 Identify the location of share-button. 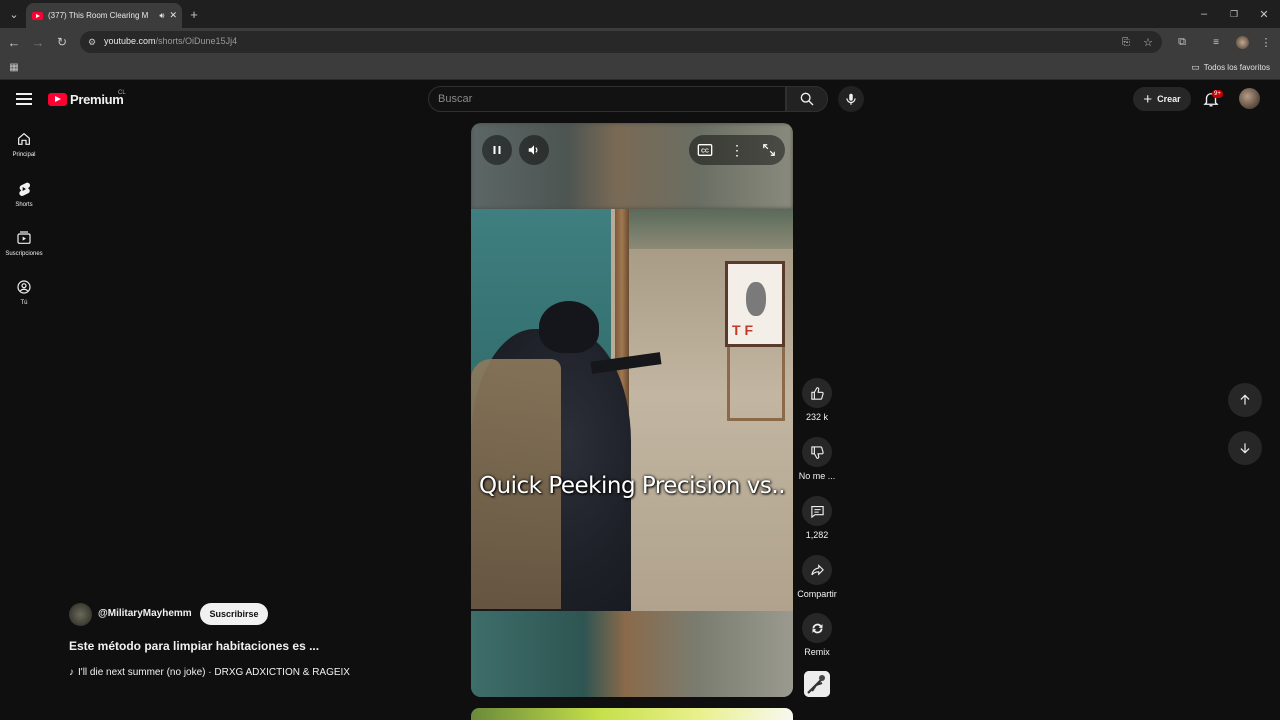
(817, 570).